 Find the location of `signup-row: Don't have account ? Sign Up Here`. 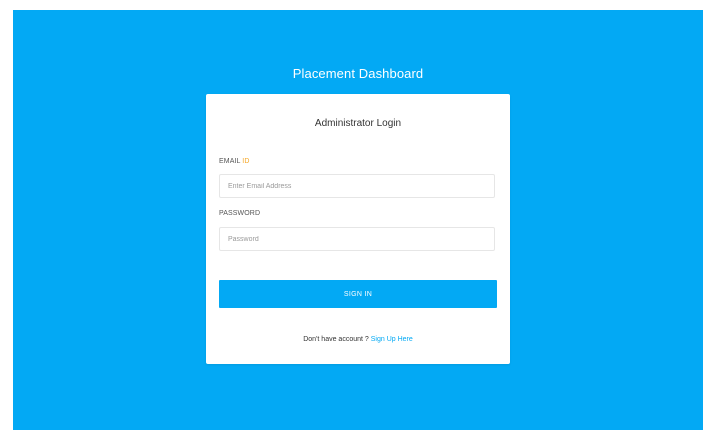

signup-row: Don't have account ? Sign Up Here is located at coordinates (358, 339).